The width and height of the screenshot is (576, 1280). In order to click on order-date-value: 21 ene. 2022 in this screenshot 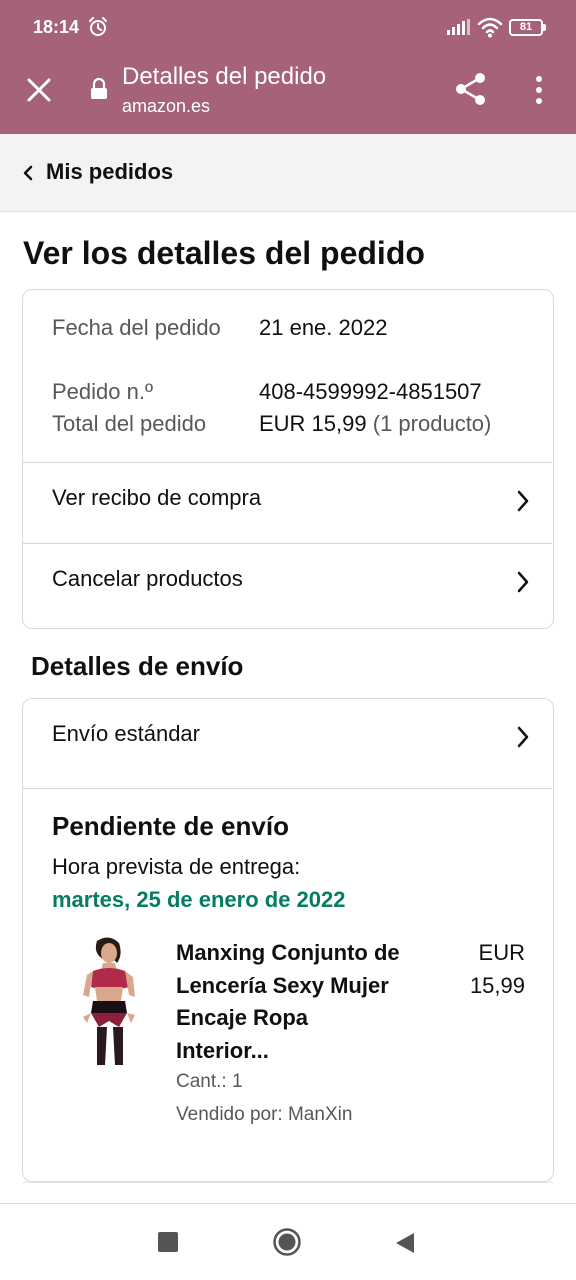, I will do `click(323, 327)`.